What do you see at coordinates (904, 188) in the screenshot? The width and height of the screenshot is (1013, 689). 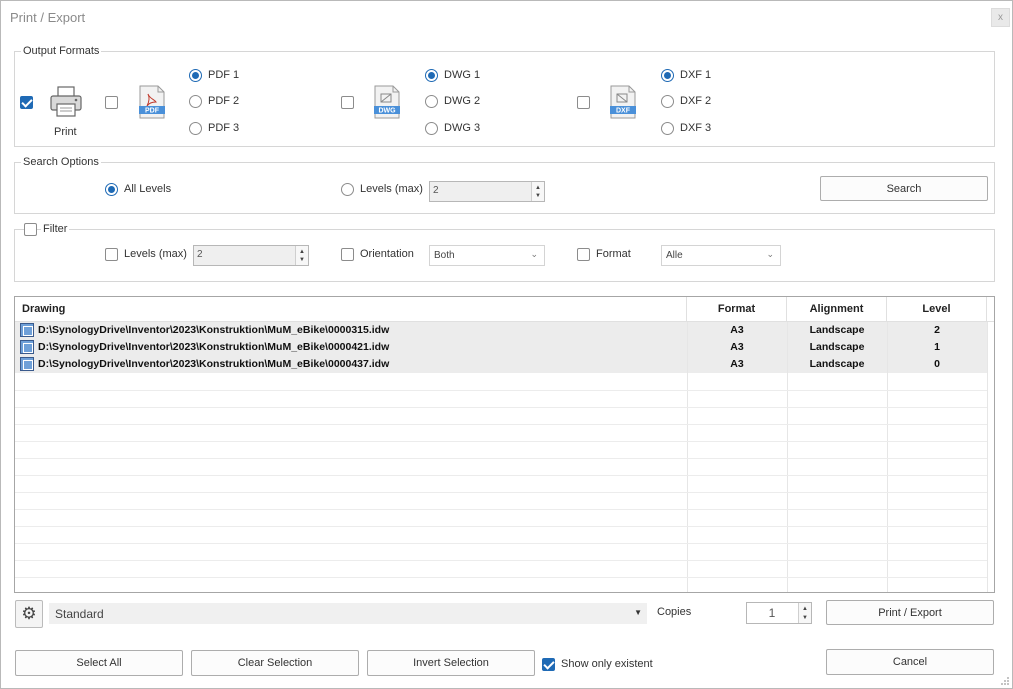 I see `search-button: Search` at bounding box center [904, 188].